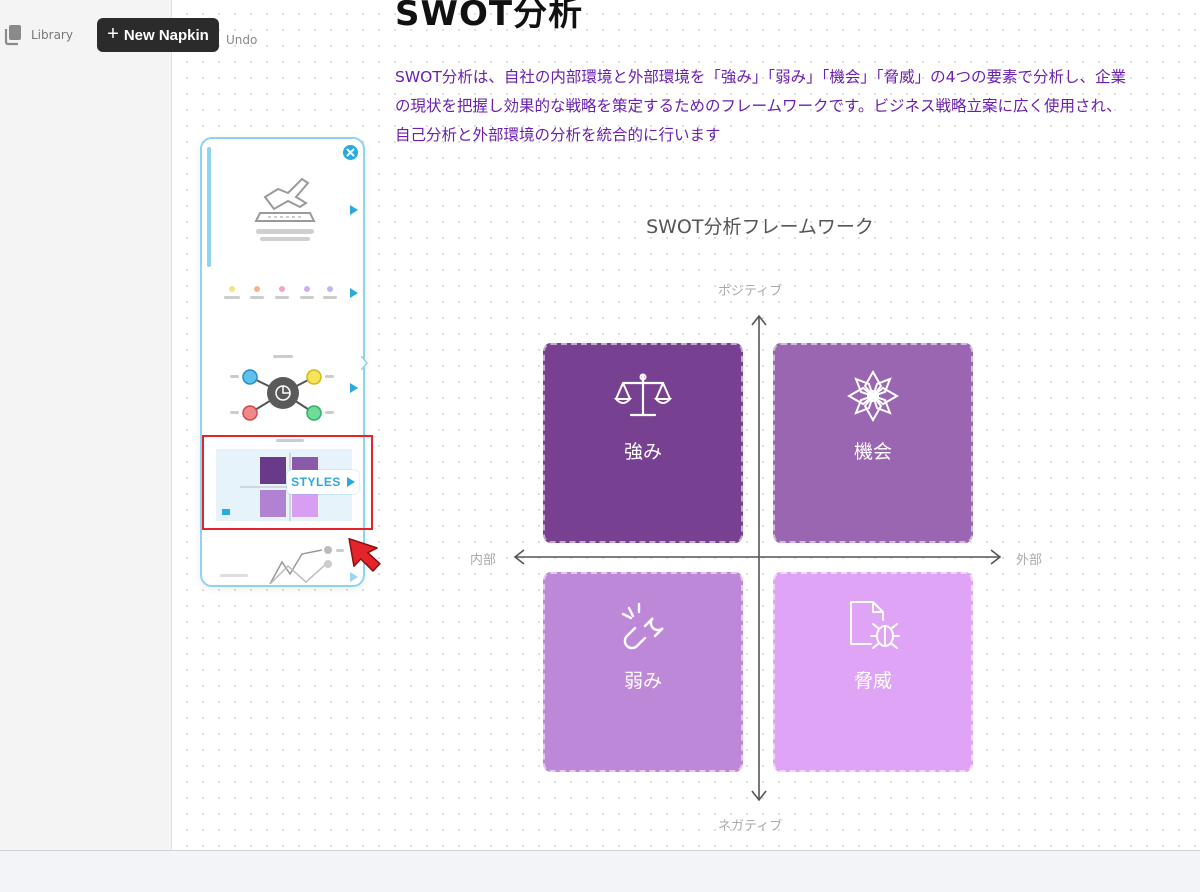 The width and height of the screenshot is (1200, 892). Describe the element at coordinates (280, 292) in the screenshot. I see `timeline-dots-icon` at that location.